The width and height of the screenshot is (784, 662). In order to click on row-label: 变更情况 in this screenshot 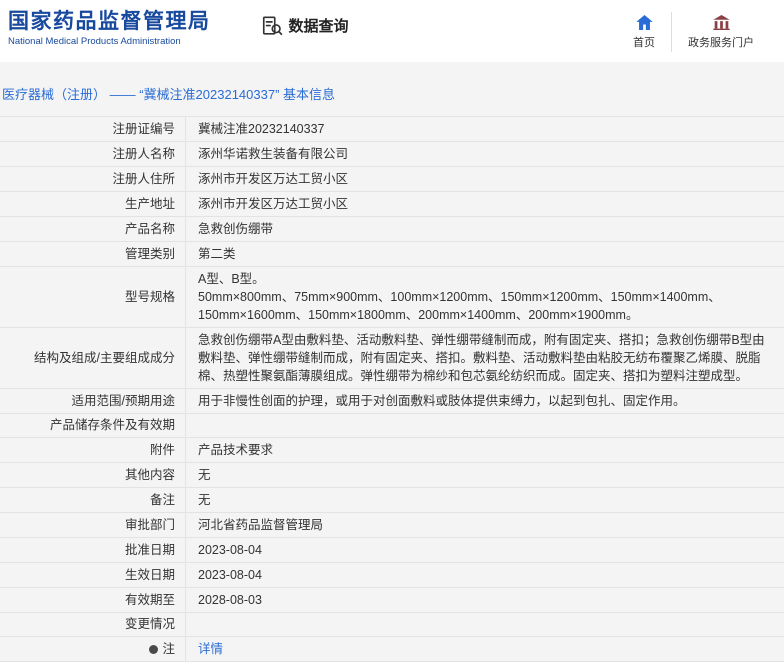, I will do `click(93, 624)`.